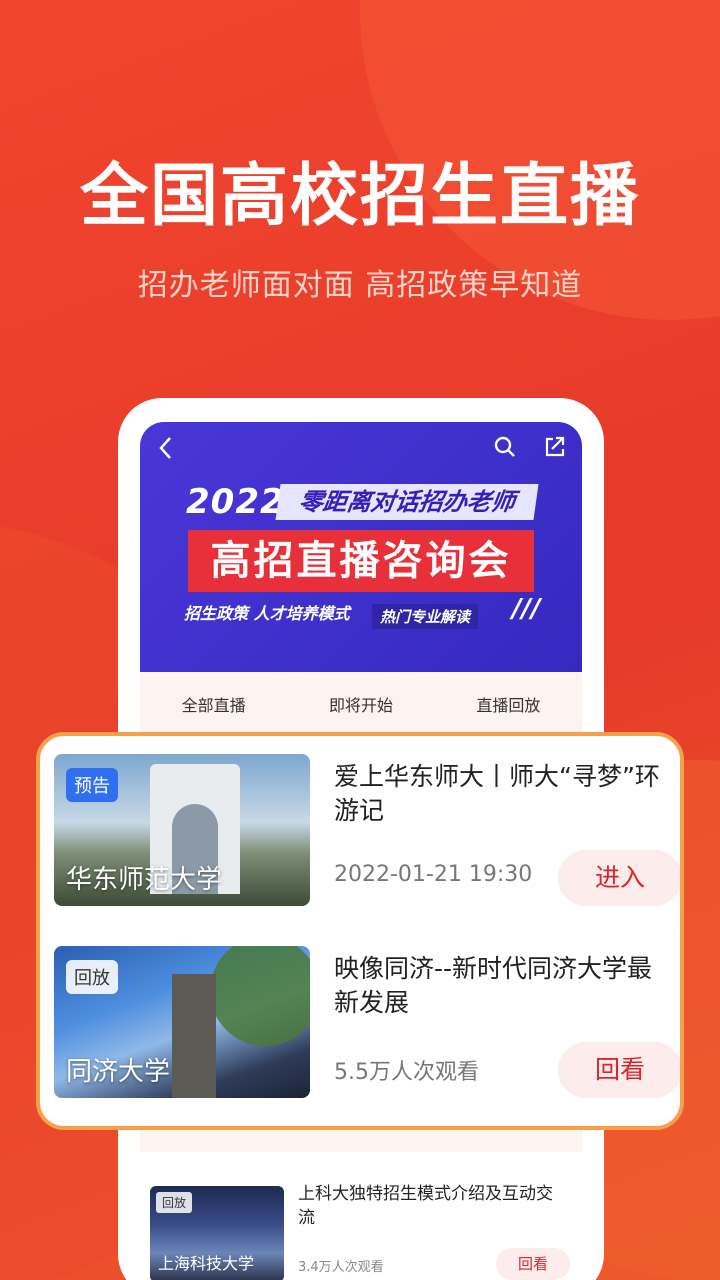 This screenshot has width=720, height=1280. Describe the element at coordinates (497, 793) in the screenshot. I see `featured-title: 爱上华东师大丨师大“寻梦”环游记` at that location.